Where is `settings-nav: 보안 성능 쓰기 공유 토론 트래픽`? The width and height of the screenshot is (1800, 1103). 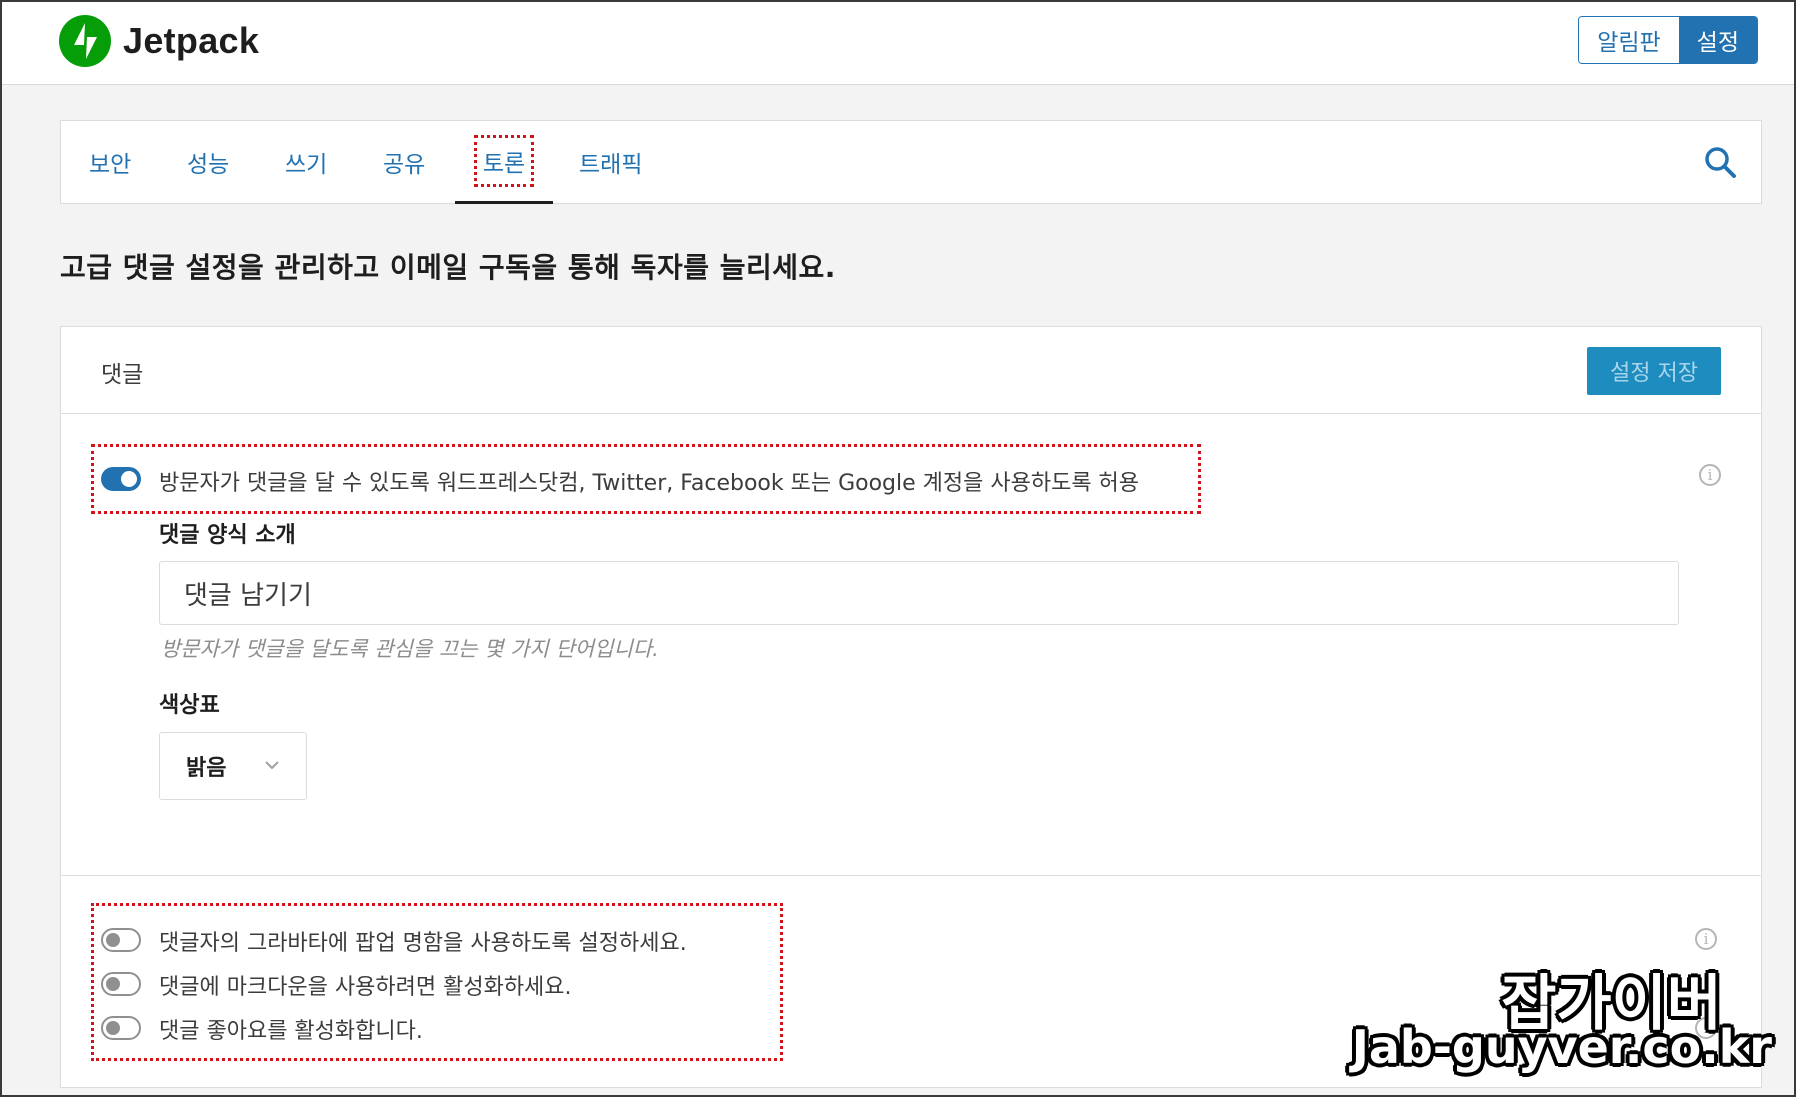
settings-nav: 보안 성능 쓰기 공유 토론 트래픽 is located at coordinates (911, 162).